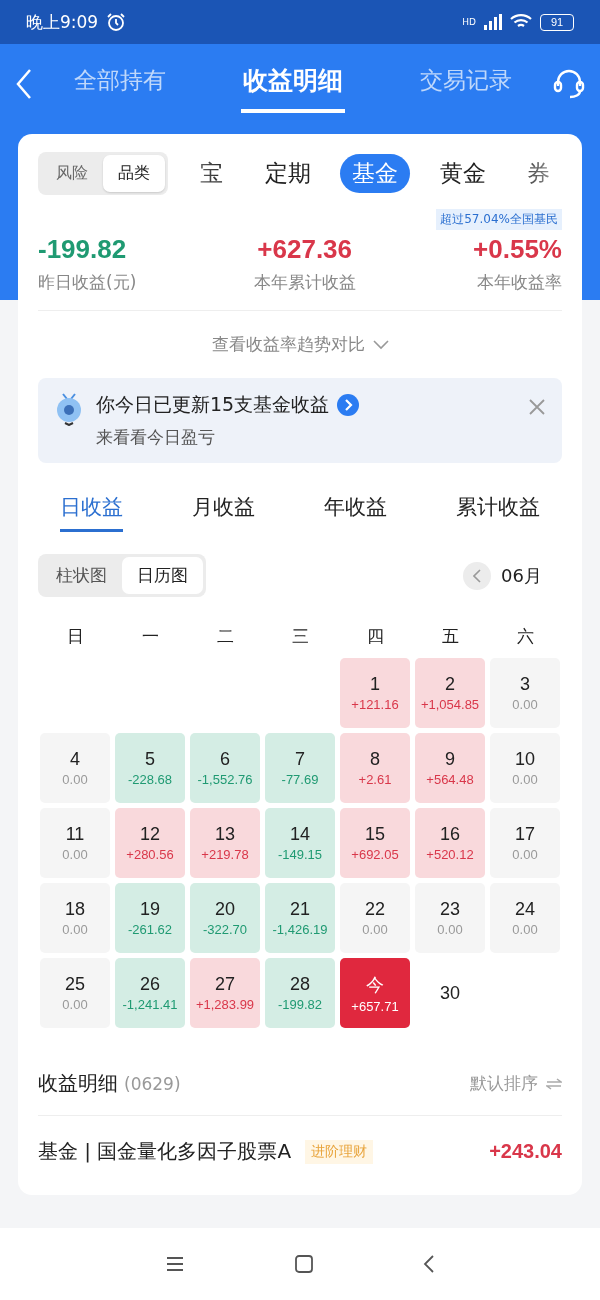 This screenshot has height=1300, width=600. Describe the element at coordinates (75, 918) in the screenshot. I see `calendar-day: 18 0.00` at that location.